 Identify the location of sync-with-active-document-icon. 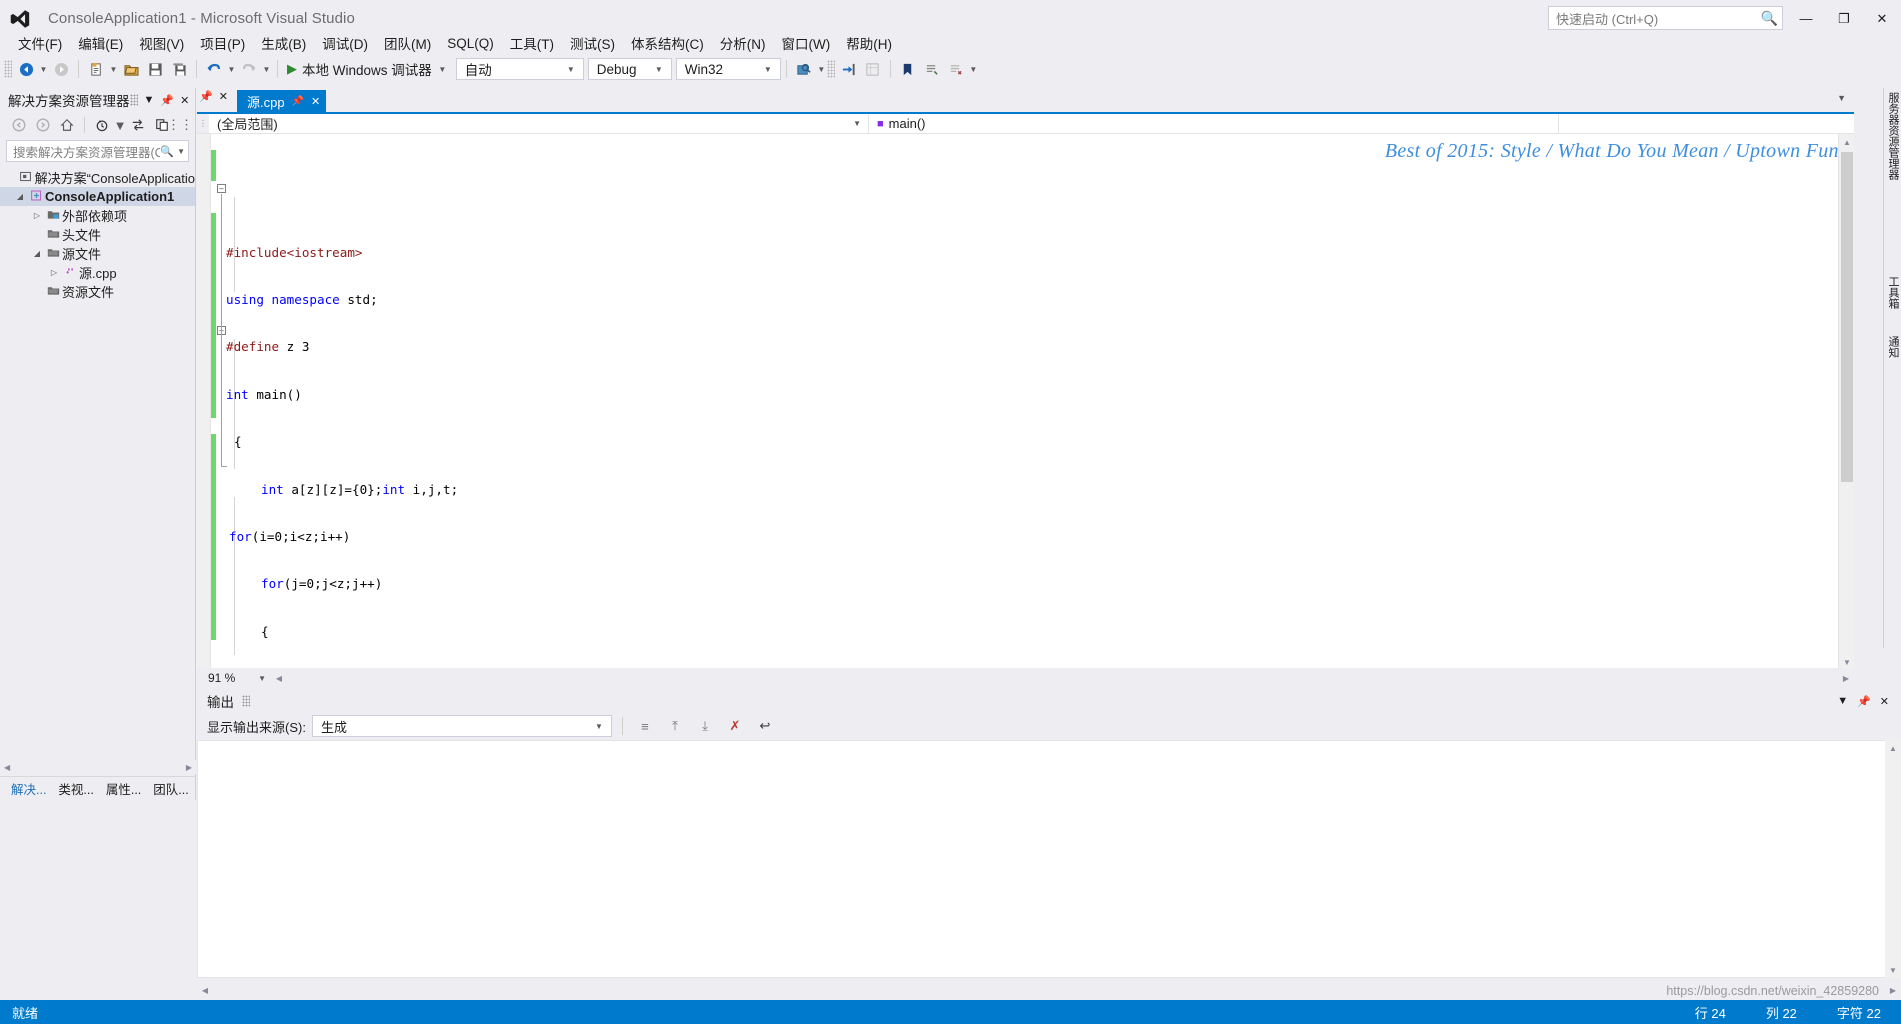
(138, 125).